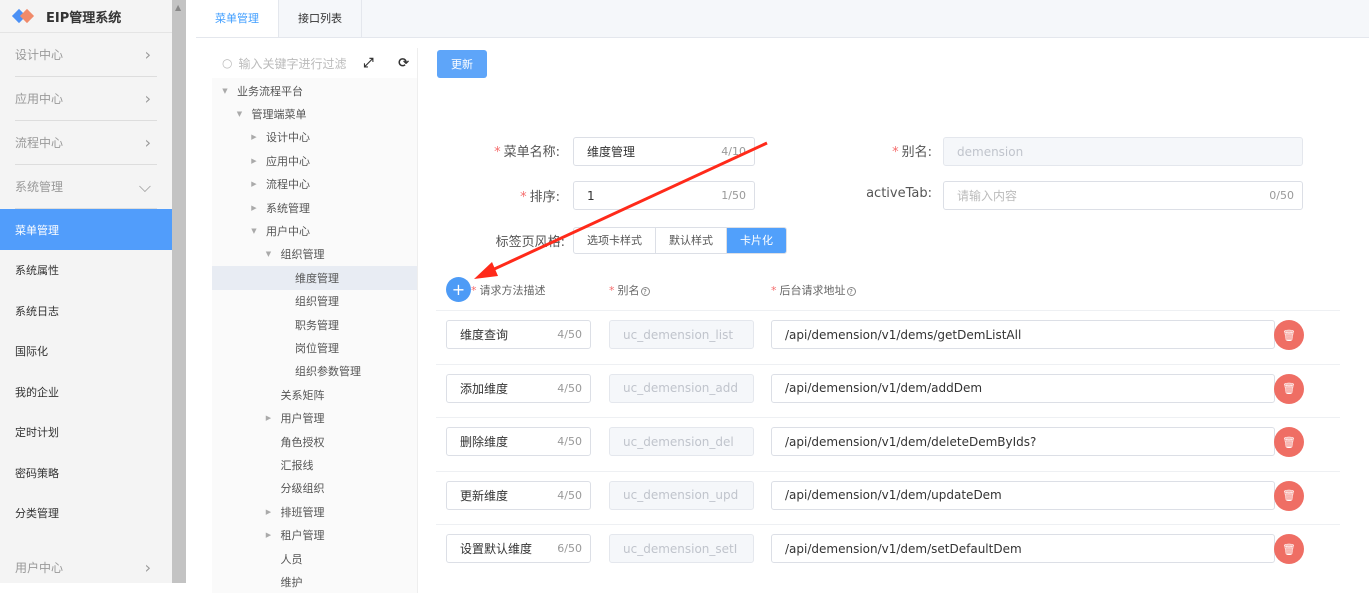 The width and height of the screenshot is (1369, 593). I want to click on sidebar-item: 我的企业, so click(86, 392).